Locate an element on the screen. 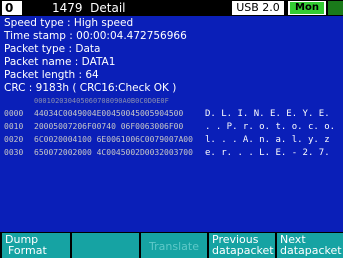 This screenshot has width=343, height=258. monitor-label: Mon is located at coordinates (307, 8).